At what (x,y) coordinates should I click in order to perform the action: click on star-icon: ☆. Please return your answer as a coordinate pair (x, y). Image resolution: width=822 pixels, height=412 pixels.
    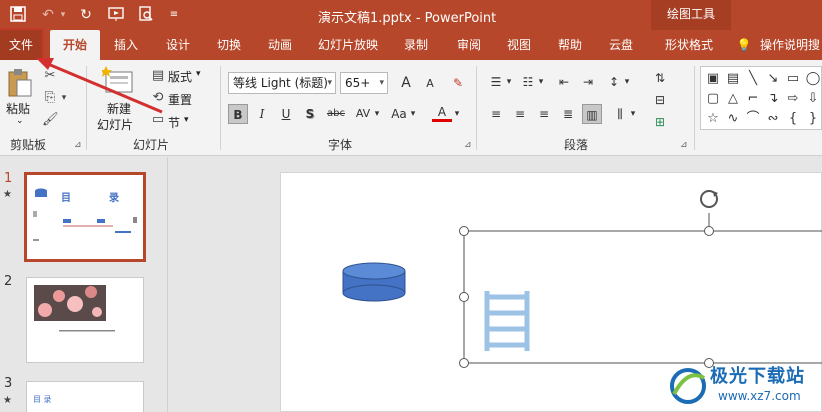
    Looking at the image, I should click on (713, 119).